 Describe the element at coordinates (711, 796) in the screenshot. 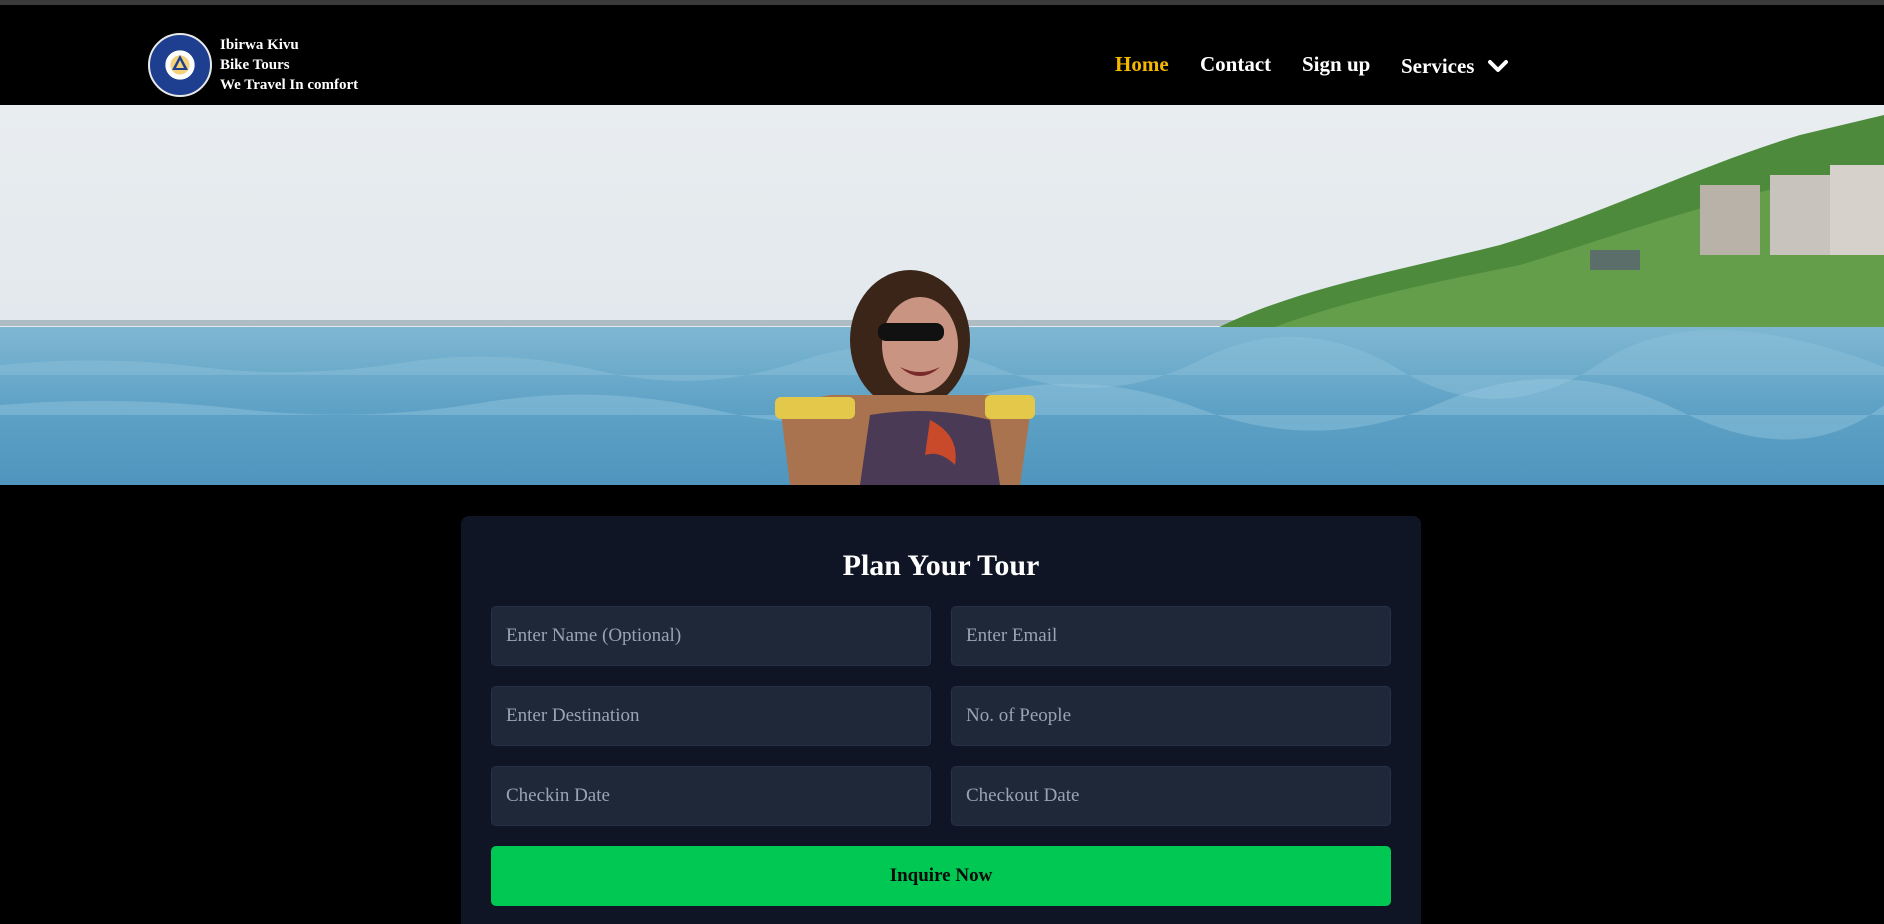

I see `checkin-date-input` at that location.